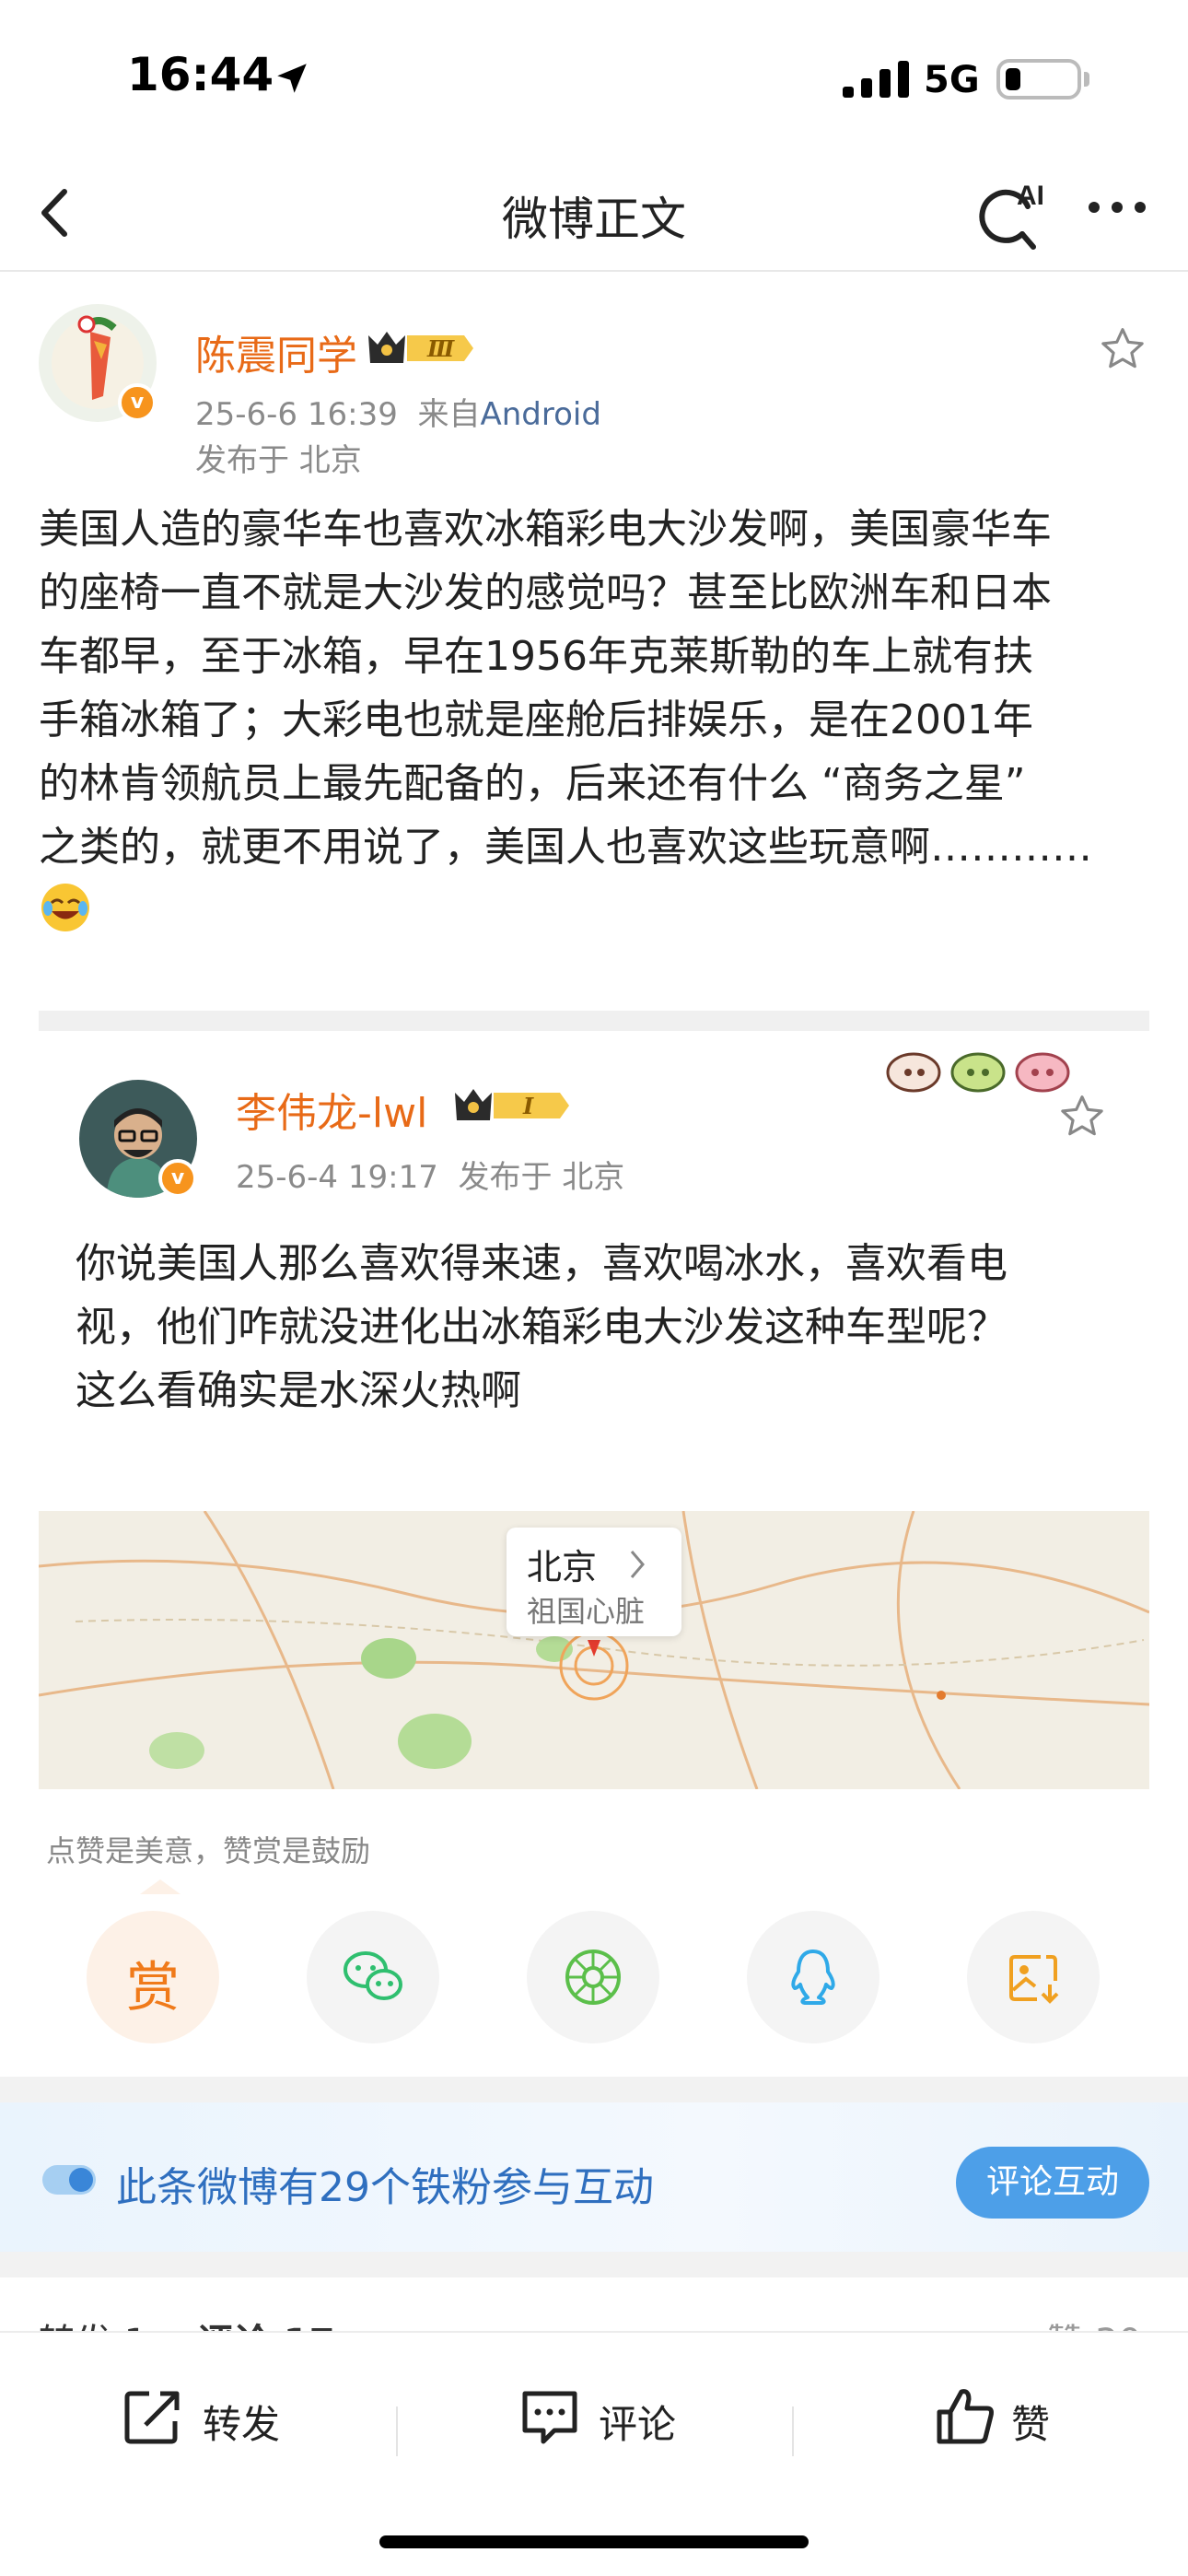  Describe the element at coordinates (513, 1105) in the screenshot. I see `vip-level-badge: Ⅰ` at that location.